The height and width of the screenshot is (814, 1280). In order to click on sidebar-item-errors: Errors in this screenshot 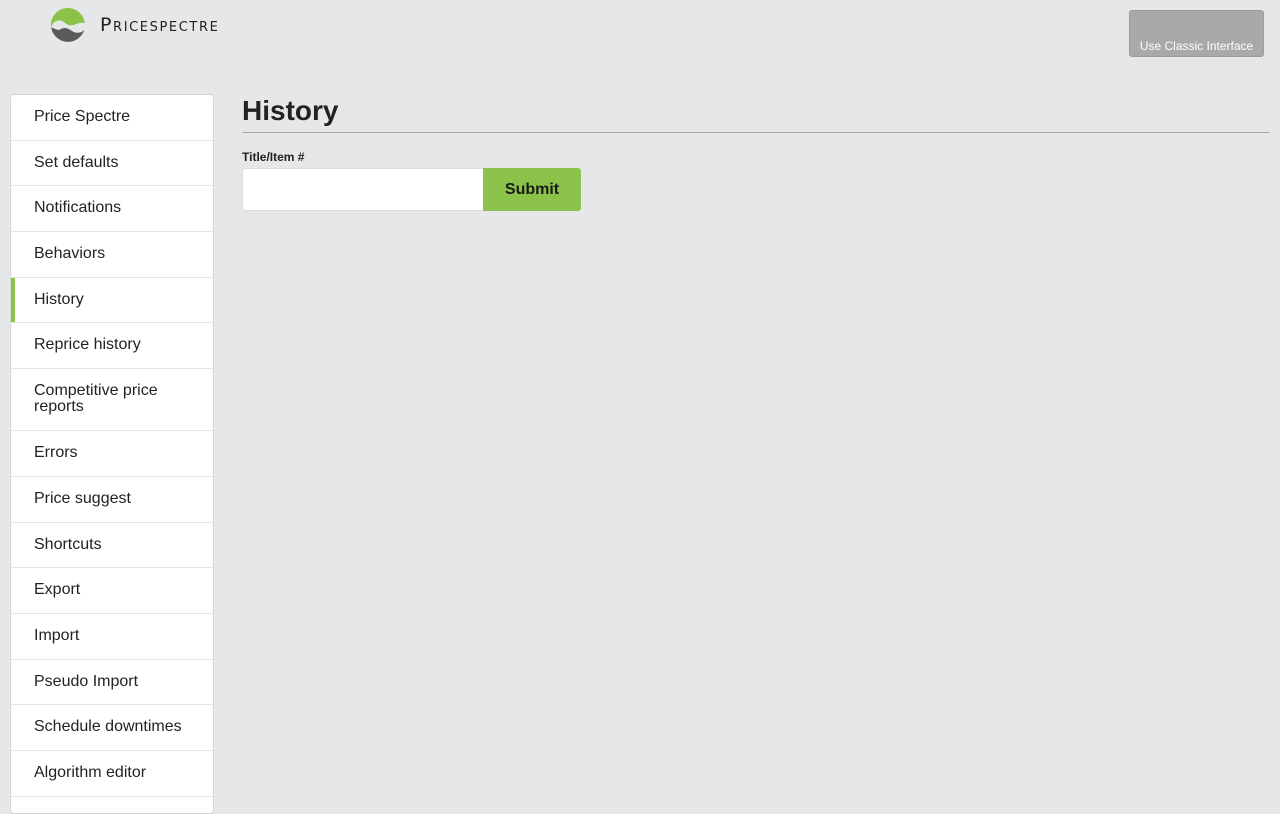, I will do `click(112, 454)`.